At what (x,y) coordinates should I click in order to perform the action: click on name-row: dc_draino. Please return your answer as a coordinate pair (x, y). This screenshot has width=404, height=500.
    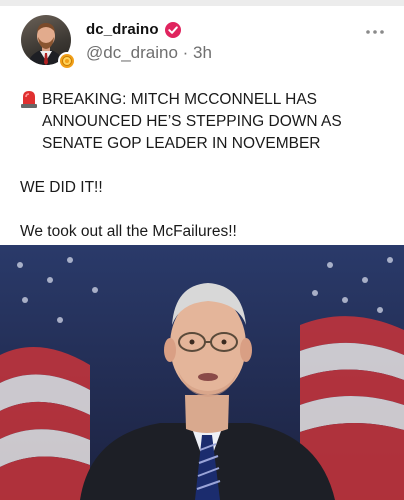
    Looking at the image, I should click on (133, 29).